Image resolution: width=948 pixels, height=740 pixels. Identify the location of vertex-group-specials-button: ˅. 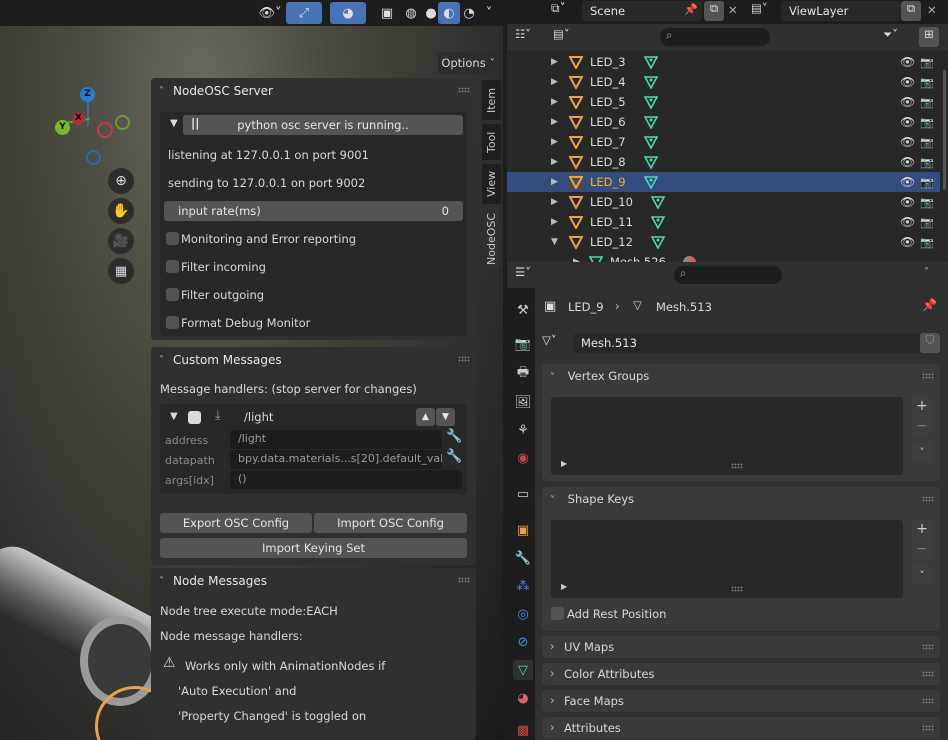
(922, 452).